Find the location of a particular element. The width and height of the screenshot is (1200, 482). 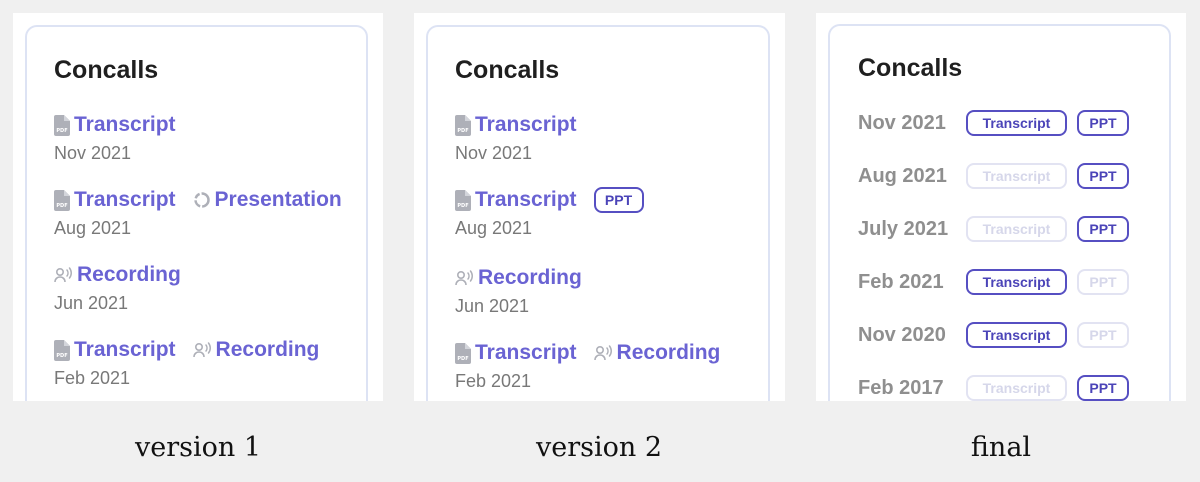

concall-row: Feb 2021 Transcript PPT is located at coordinates (993, 282).